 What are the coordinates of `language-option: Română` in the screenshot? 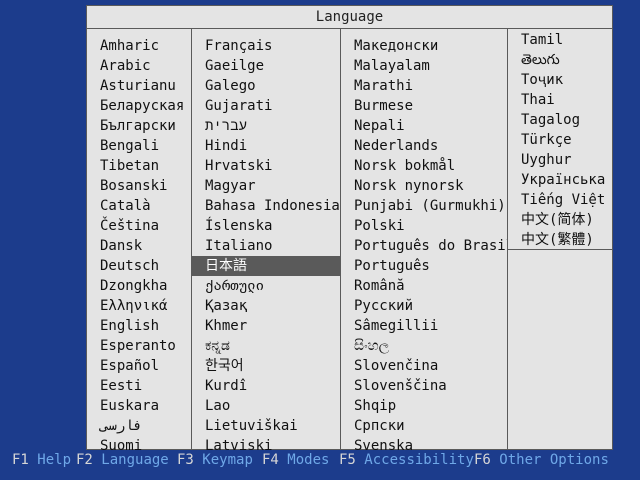 It's located at (424, 286).